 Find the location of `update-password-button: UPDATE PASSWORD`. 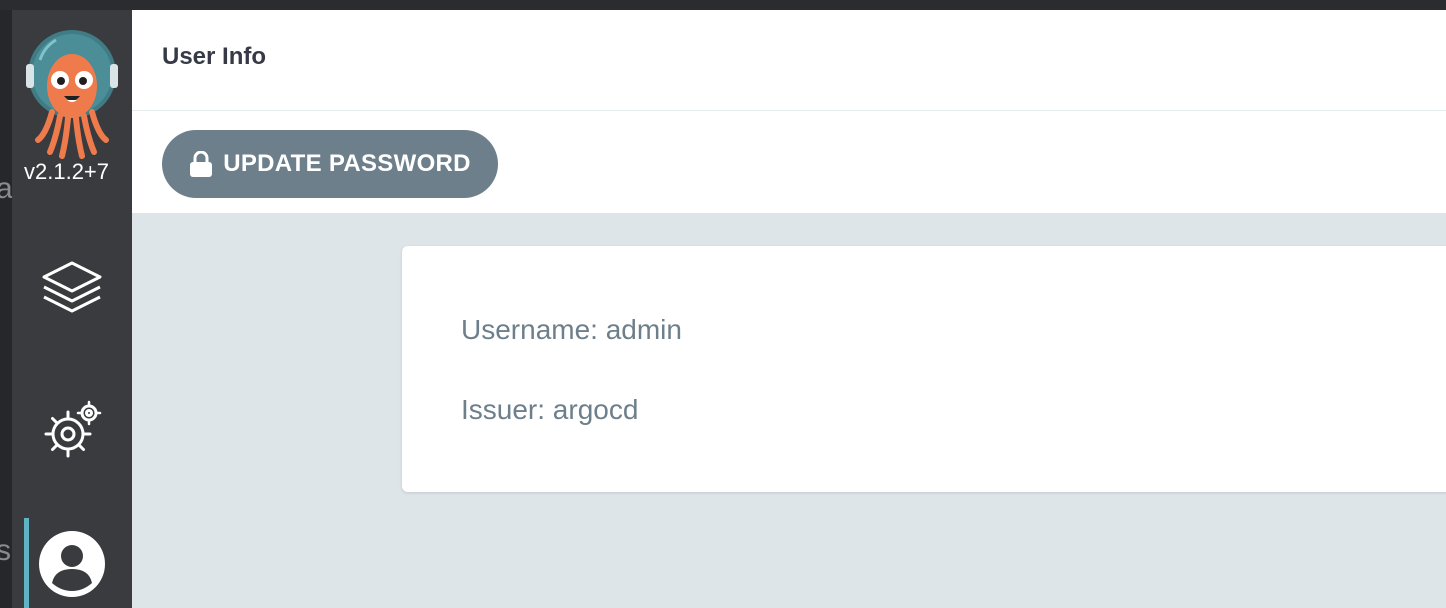

update-password-button: UPDATE PASSWORD is located at coordinates (330, 164).